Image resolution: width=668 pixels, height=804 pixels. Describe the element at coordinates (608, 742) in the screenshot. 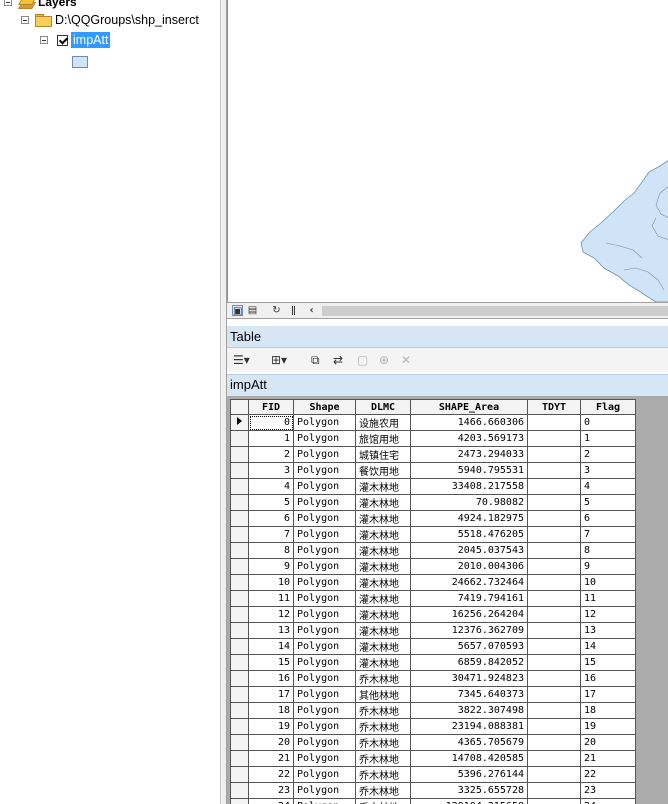

I see `cell-flag: 20` at that location.